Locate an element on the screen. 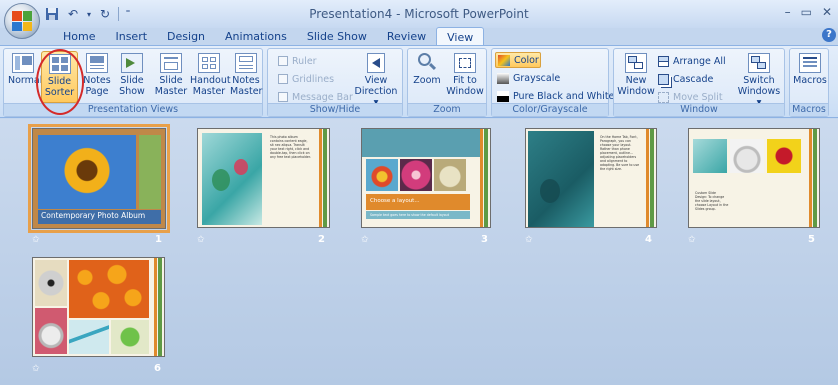 Image resolution: width=838 pixels, height=385 pixels. cascade-icon is located at coordinates (663, 79).